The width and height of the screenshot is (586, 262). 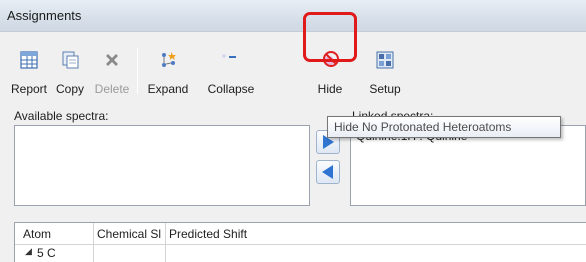 I want to click on collapse-button: Collapse, so click(x=231, y=71).